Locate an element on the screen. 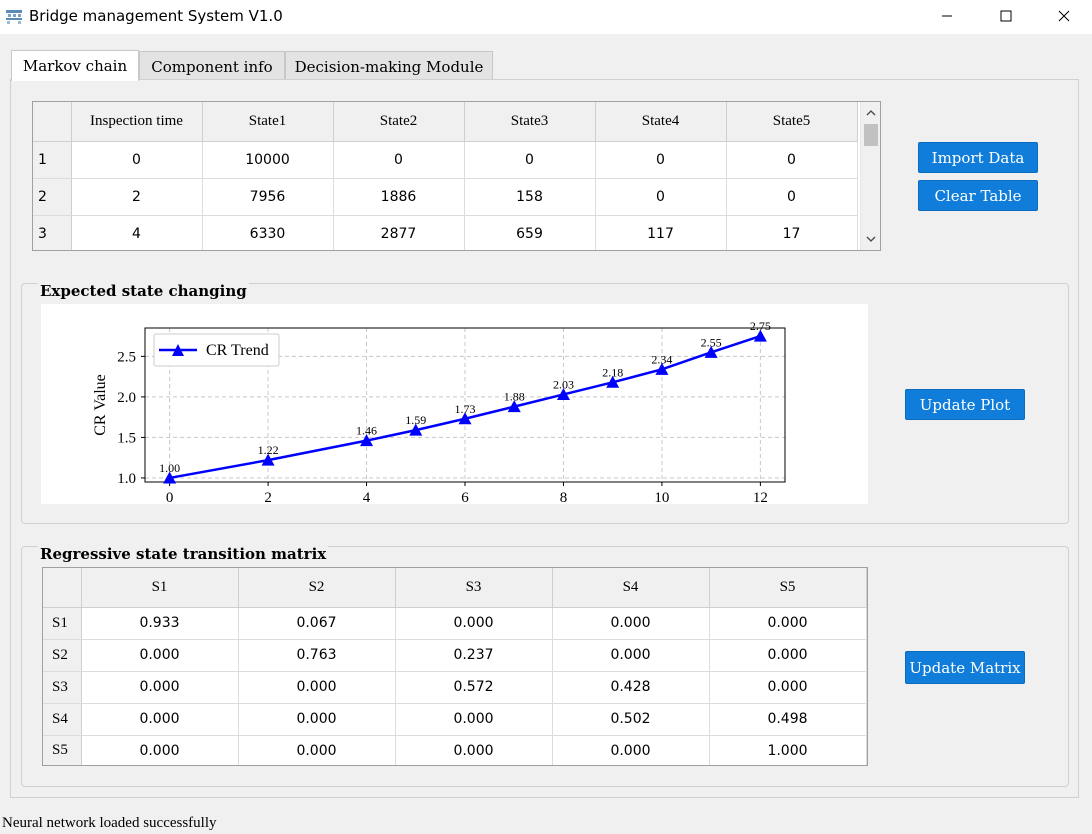  x-tick-label: 6 is located at coordinates (465, 497).